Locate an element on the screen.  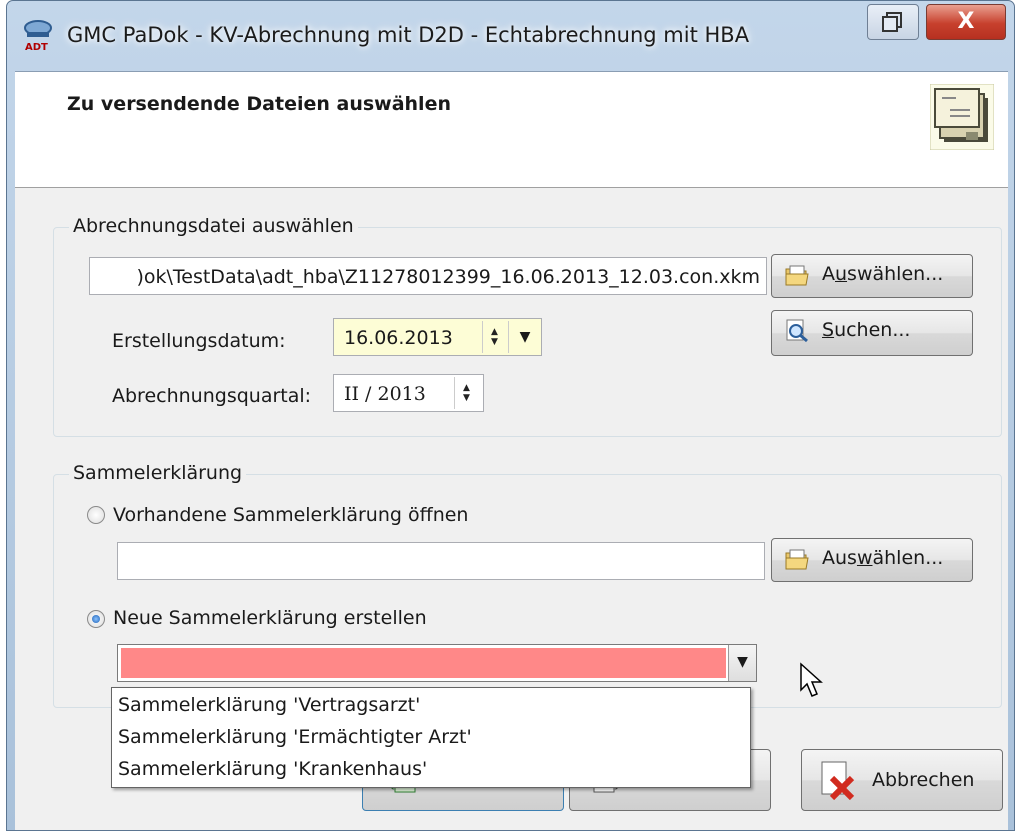
quarter-spinner: ▲ ▼ is located at coordinates (466, 393).